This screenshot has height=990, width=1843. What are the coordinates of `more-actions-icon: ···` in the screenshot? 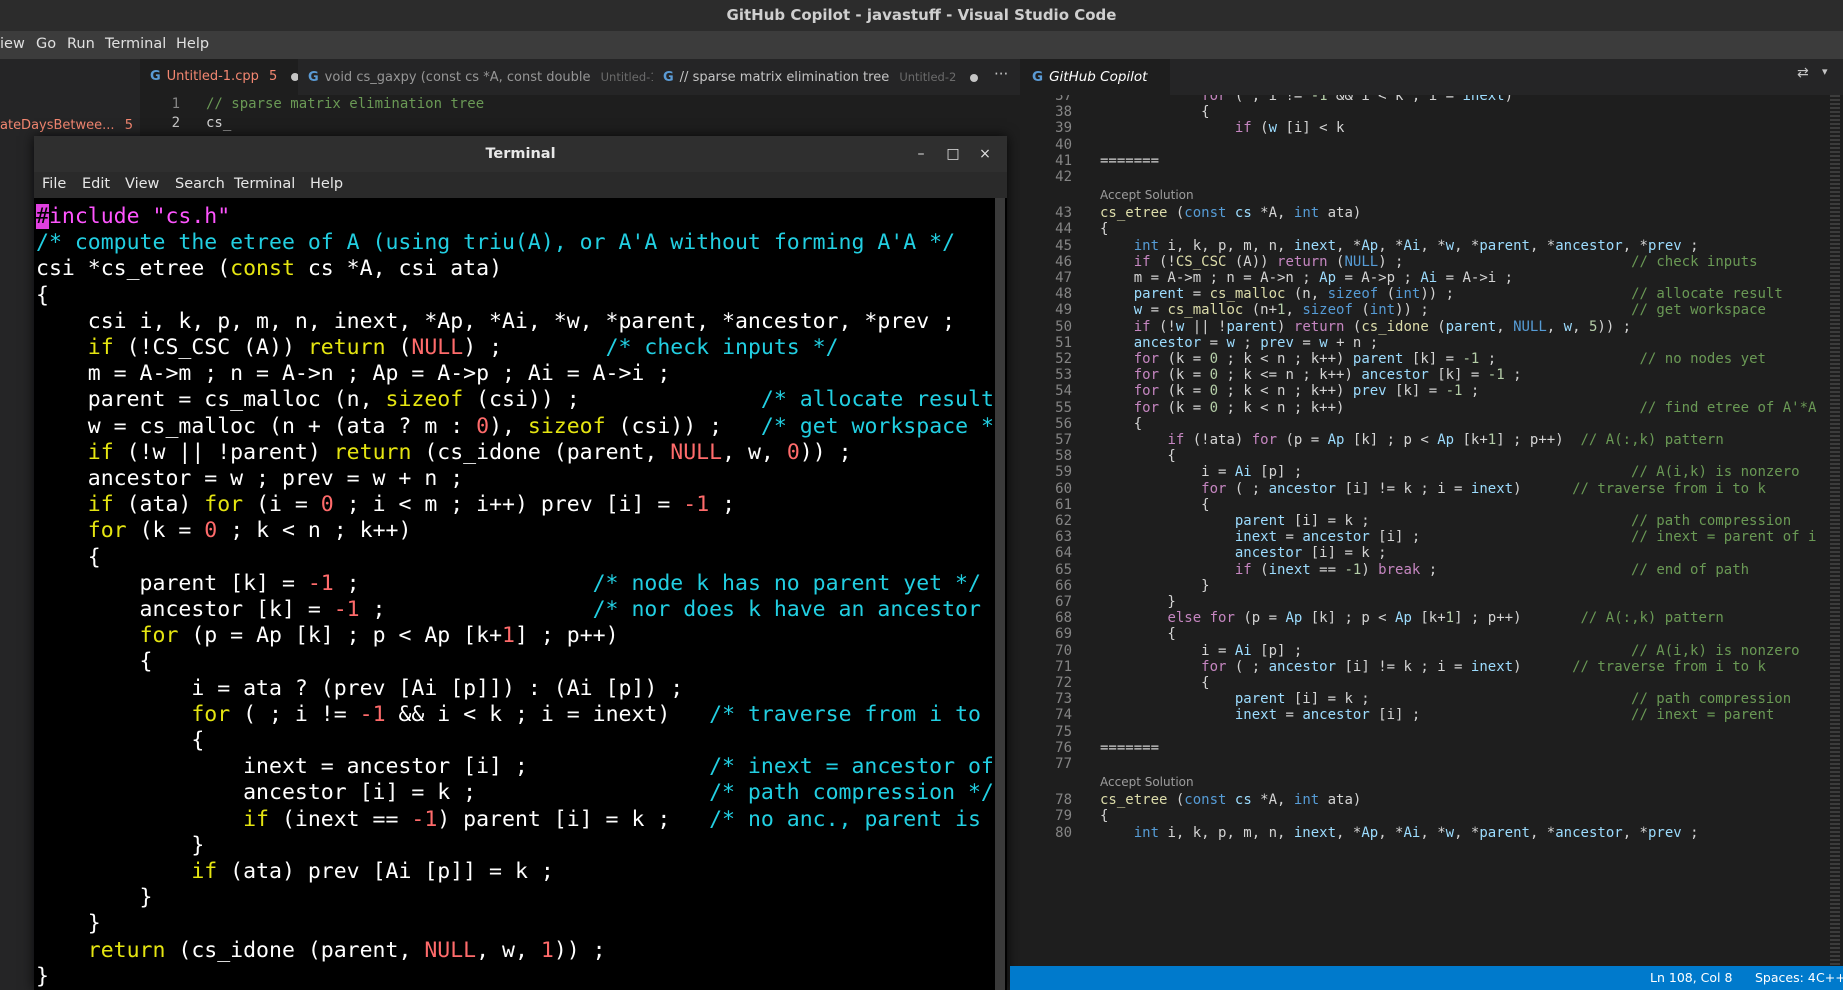 It's located at (1001, 74).